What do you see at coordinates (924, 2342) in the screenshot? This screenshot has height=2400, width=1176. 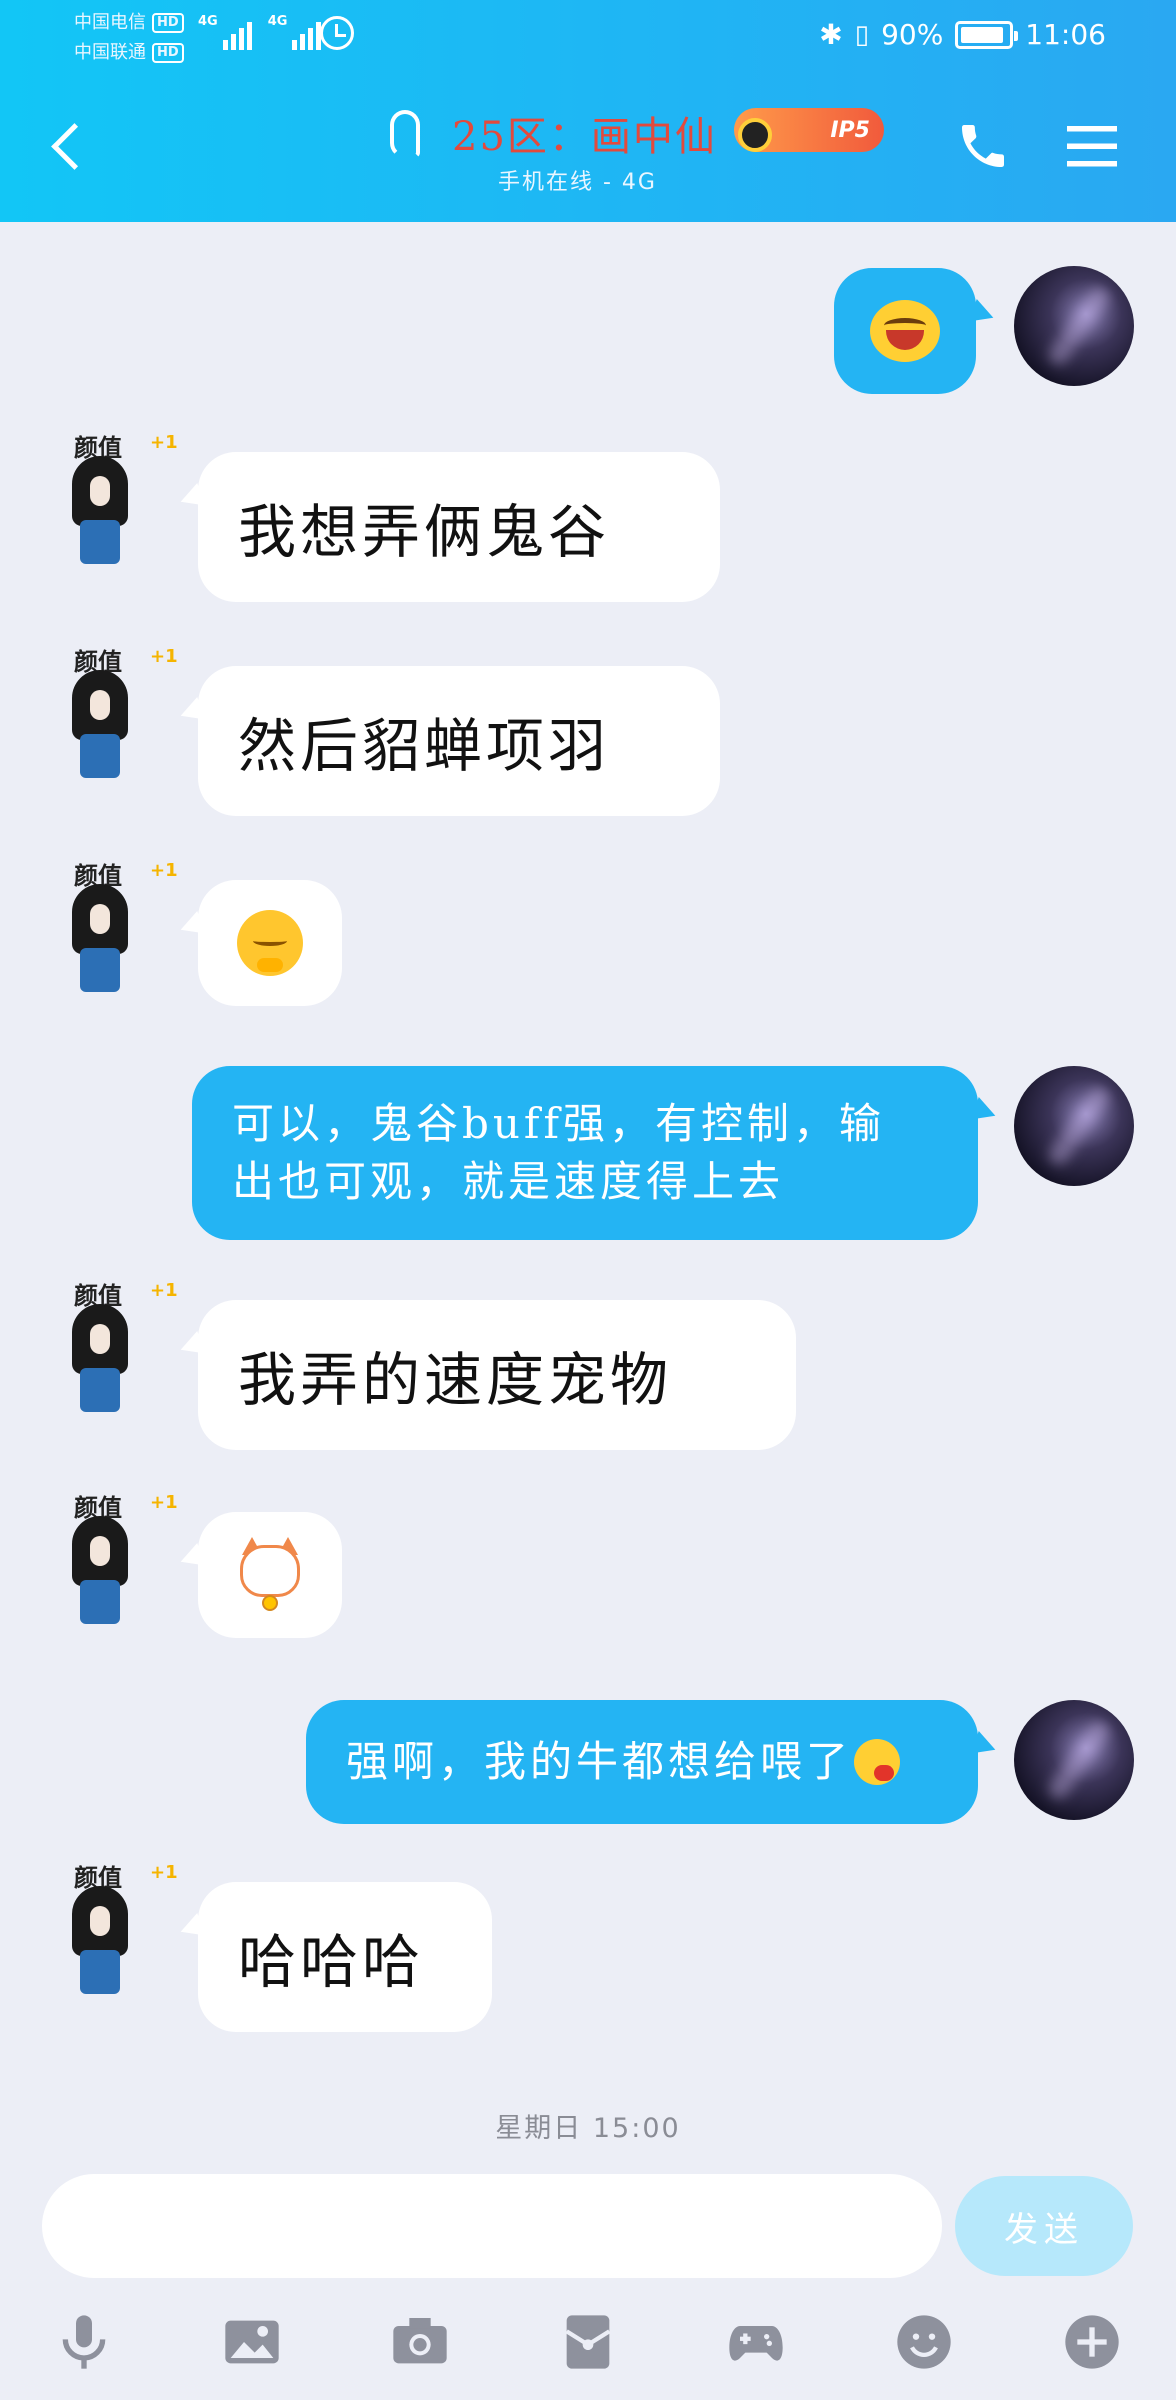 I see `emoji-icon` at bounding box center [924, 2342].